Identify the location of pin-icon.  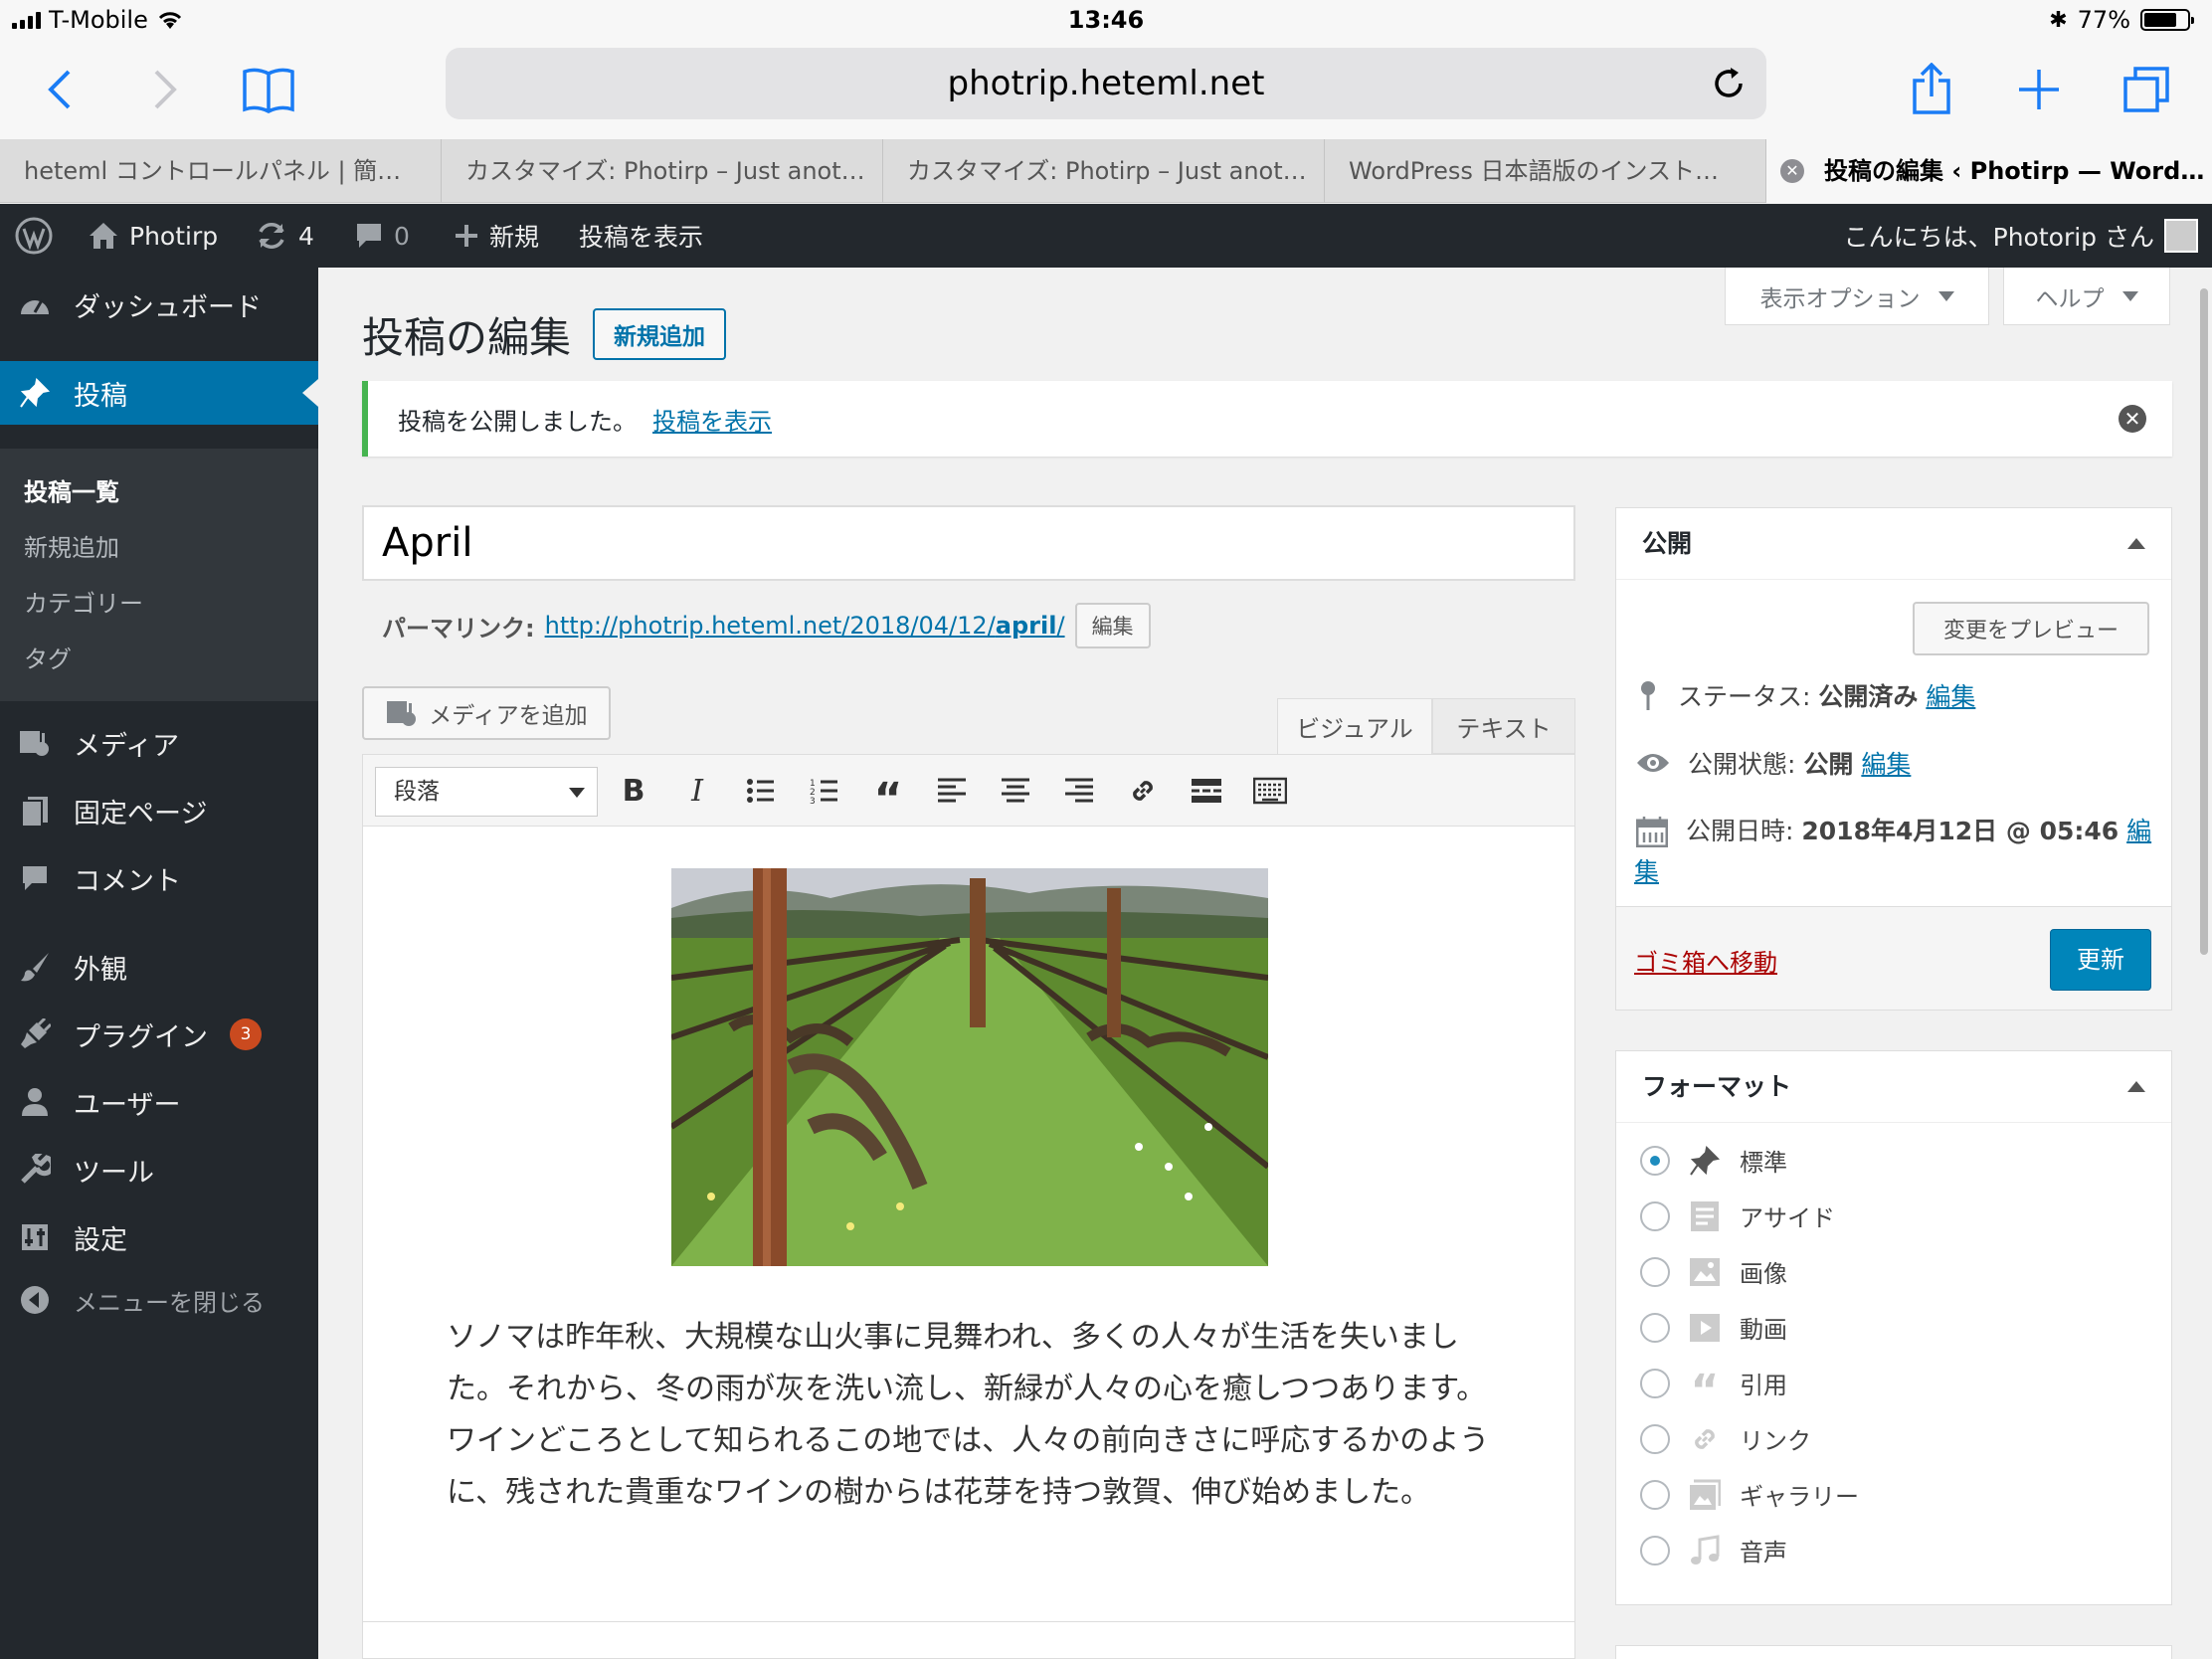
(1648, 695).